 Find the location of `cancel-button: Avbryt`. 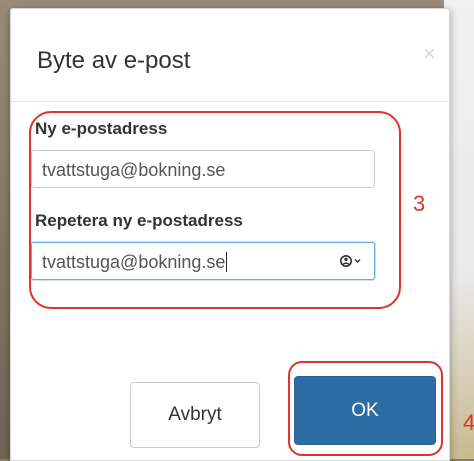

cancel-button: Avbryt is located at coordinates (195, 415).